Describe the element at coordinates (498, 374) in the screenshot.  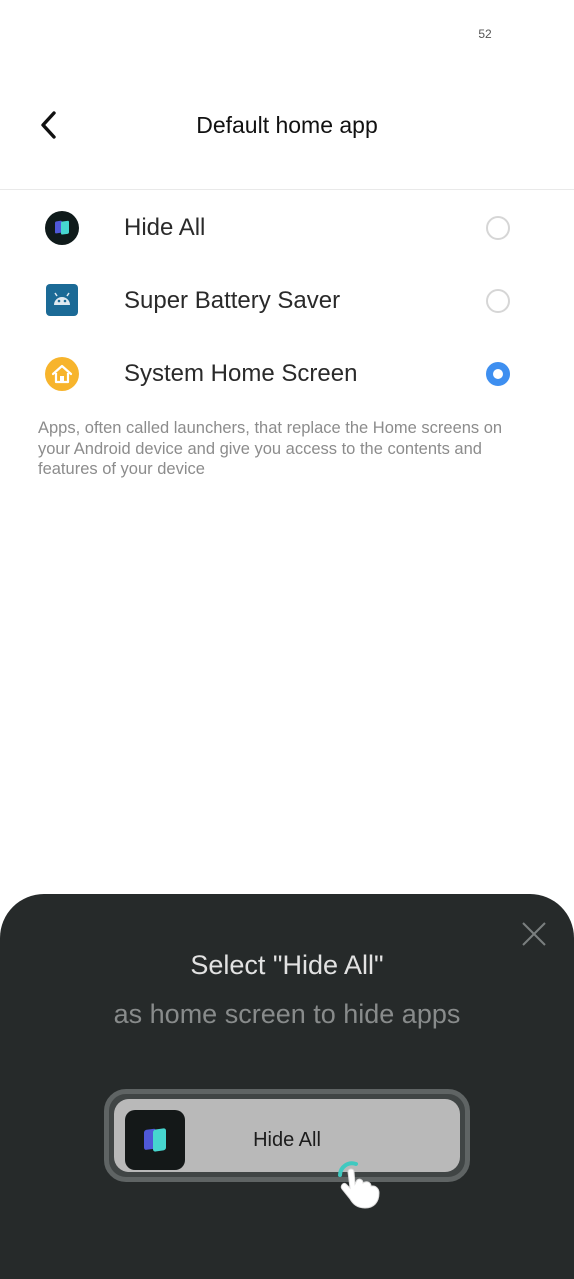
I see `radio-button-selected` at that location.